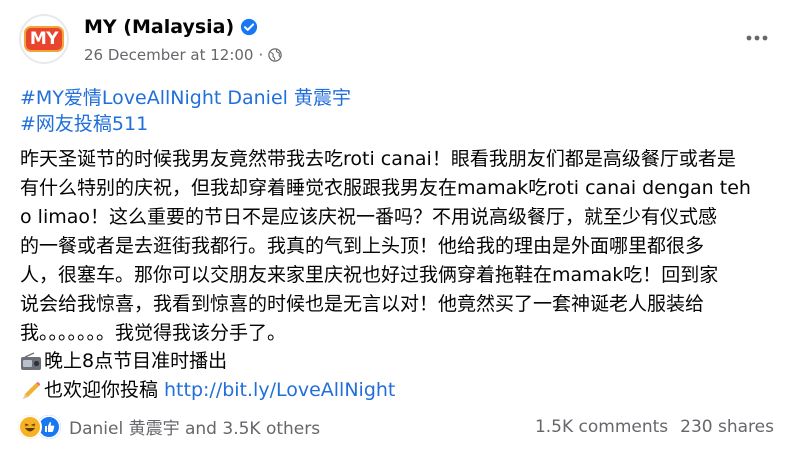 The height and width of the screenshot is (453, 800). I want to click on hashtags: #MY爱情LoveAllNight Daniel 黄震宇 #网友投稿511, so click(185, 111).